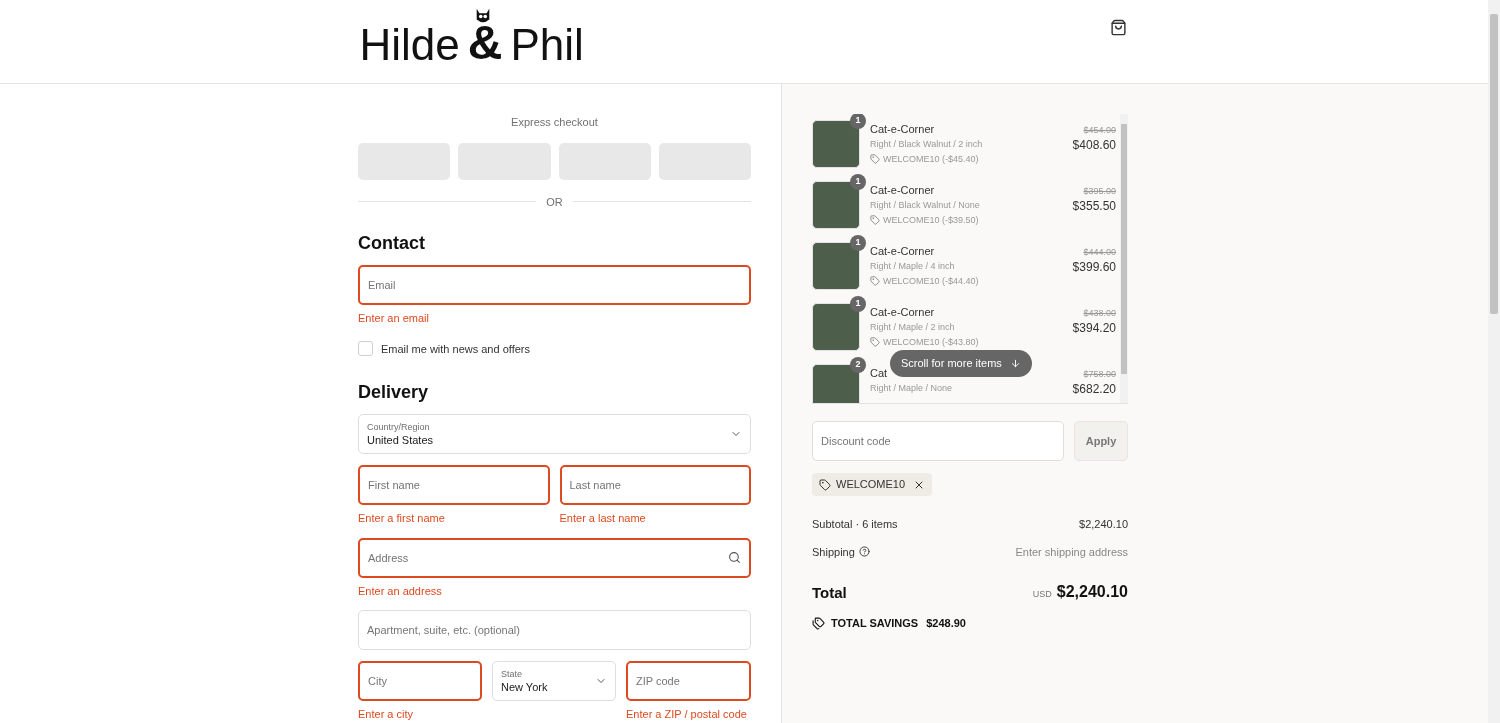 The height and width of the screenshot is (723, 1500). Describe the element at coordinates (420, 681) in the screenshot. I see `input-field: City` at that location.